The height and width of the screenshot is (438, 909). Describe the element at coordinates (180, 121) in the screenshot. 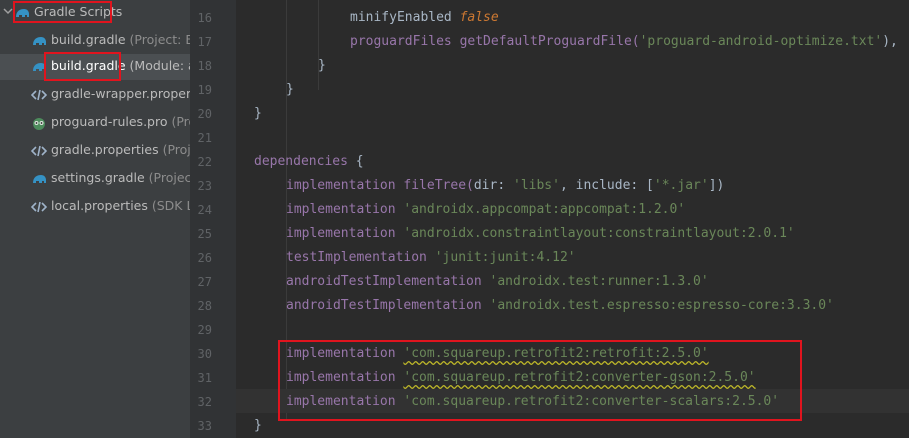

I see `tree-item-hint: (ProGu` at that location.